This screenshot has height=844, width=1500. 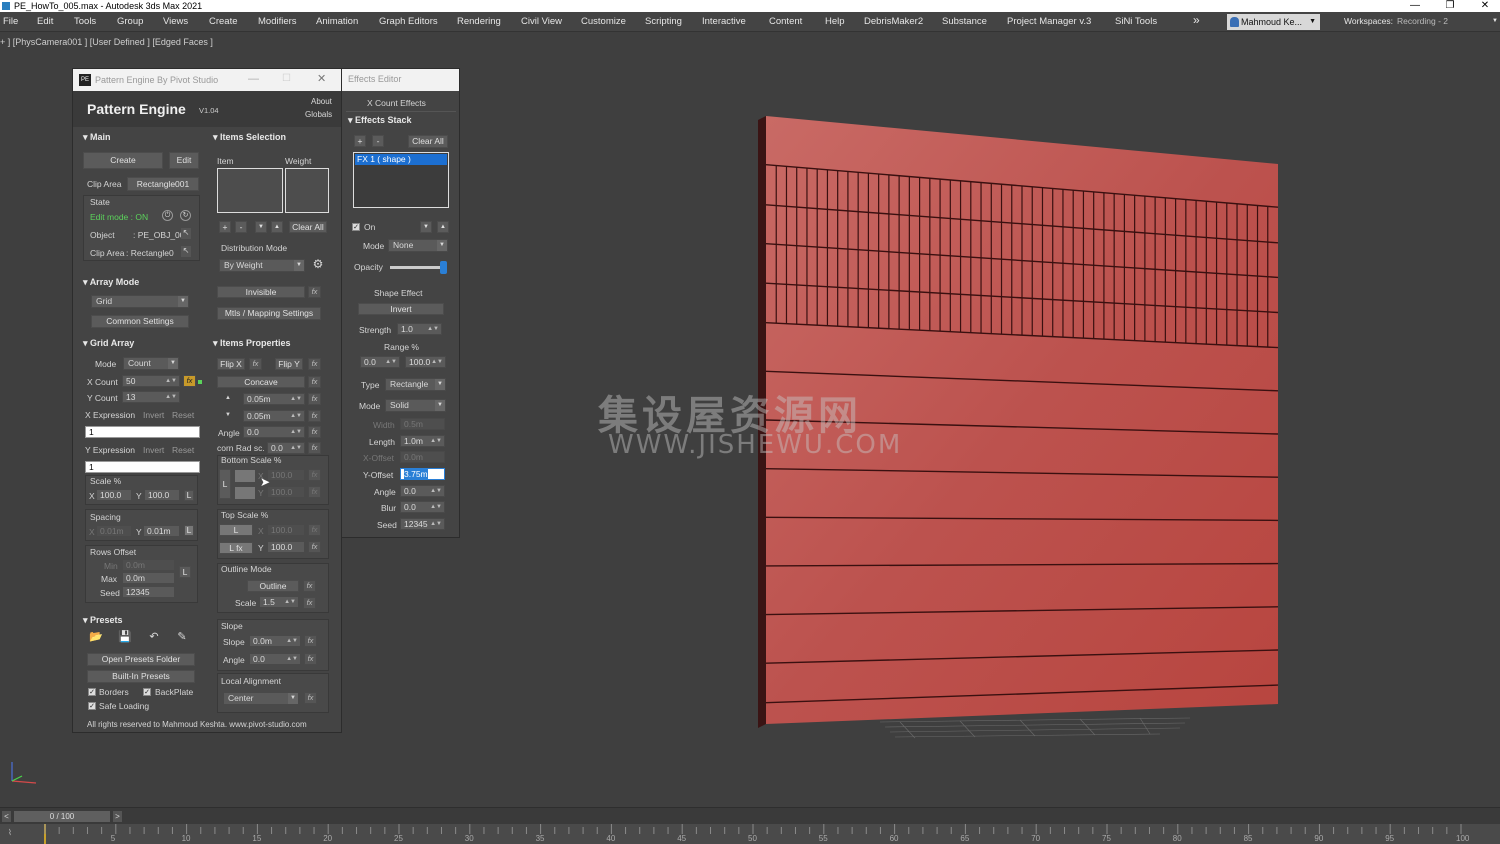 I want to click on menu-create: Create, so click(x=223, y=21).